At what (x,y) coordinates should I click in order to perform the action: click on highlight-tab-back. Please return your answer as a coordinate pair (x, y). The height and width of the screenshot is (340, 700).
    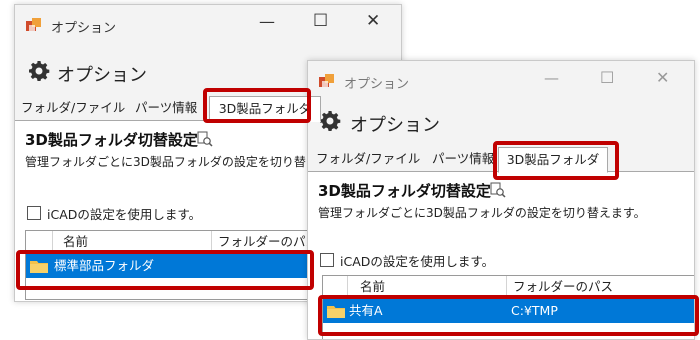
    Looking at the image, I should click on (257, 105).